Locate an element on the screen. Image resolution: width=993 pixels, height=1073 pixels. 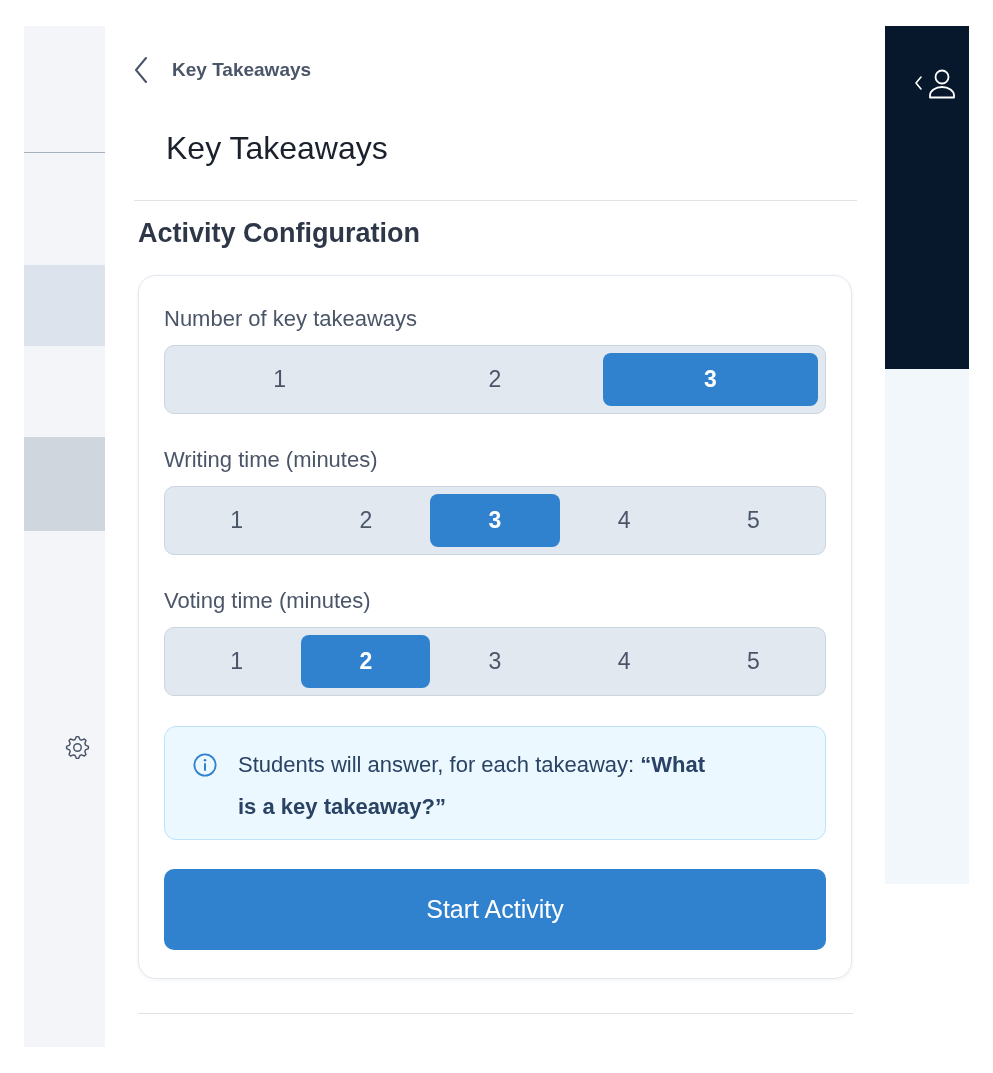
page-title: Key Takeaways is located at coordinates (277, 148).